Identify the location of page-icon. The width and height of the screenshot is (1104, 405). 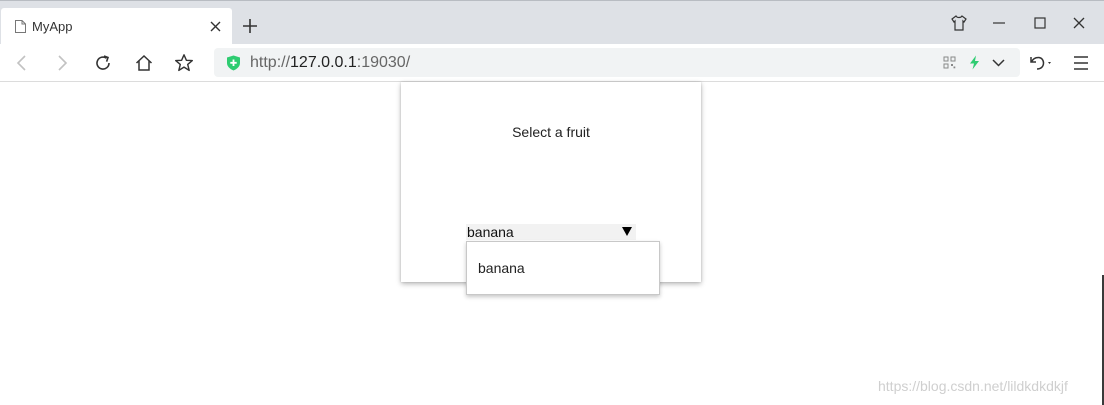
(20, 26).